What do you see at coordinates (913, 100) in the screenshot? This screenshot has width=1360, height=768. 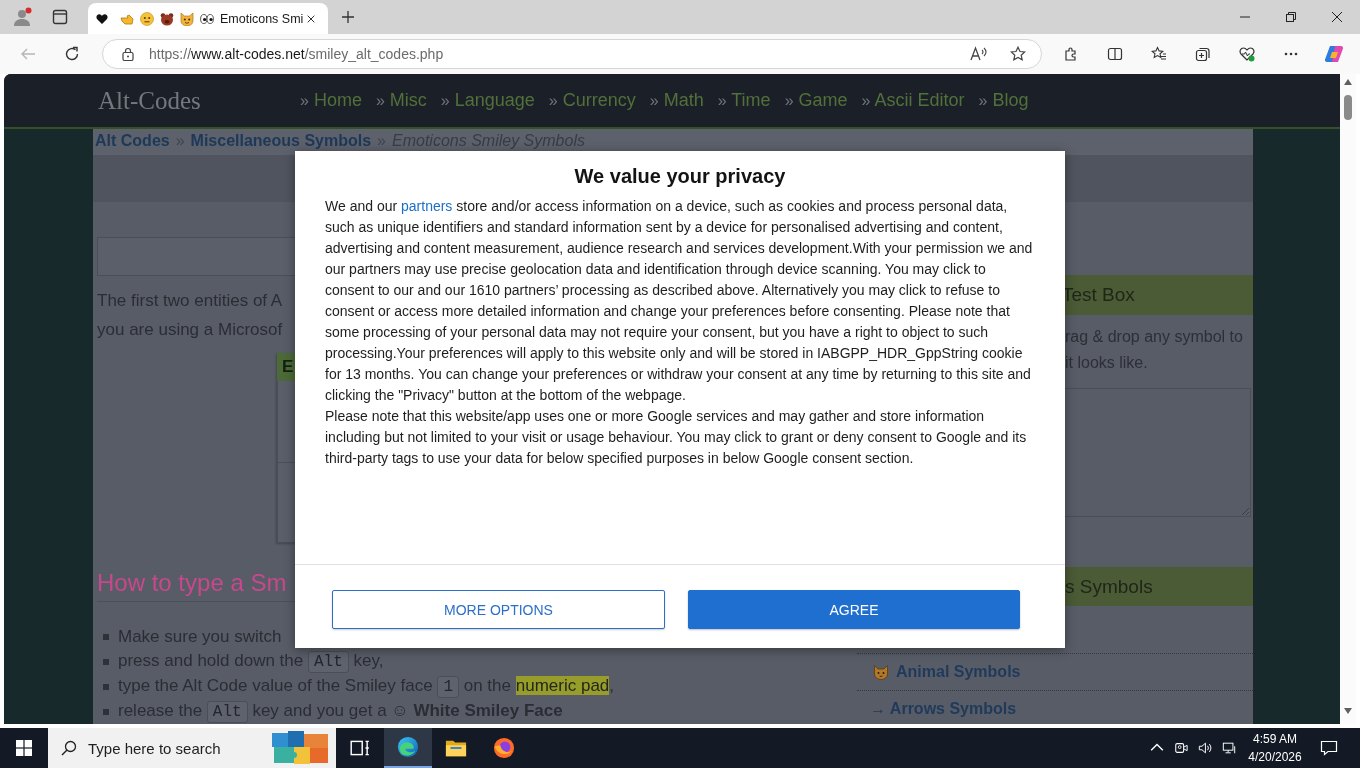 I see `nav-link: » Ascii Editor` at bounding box center [913, 100].